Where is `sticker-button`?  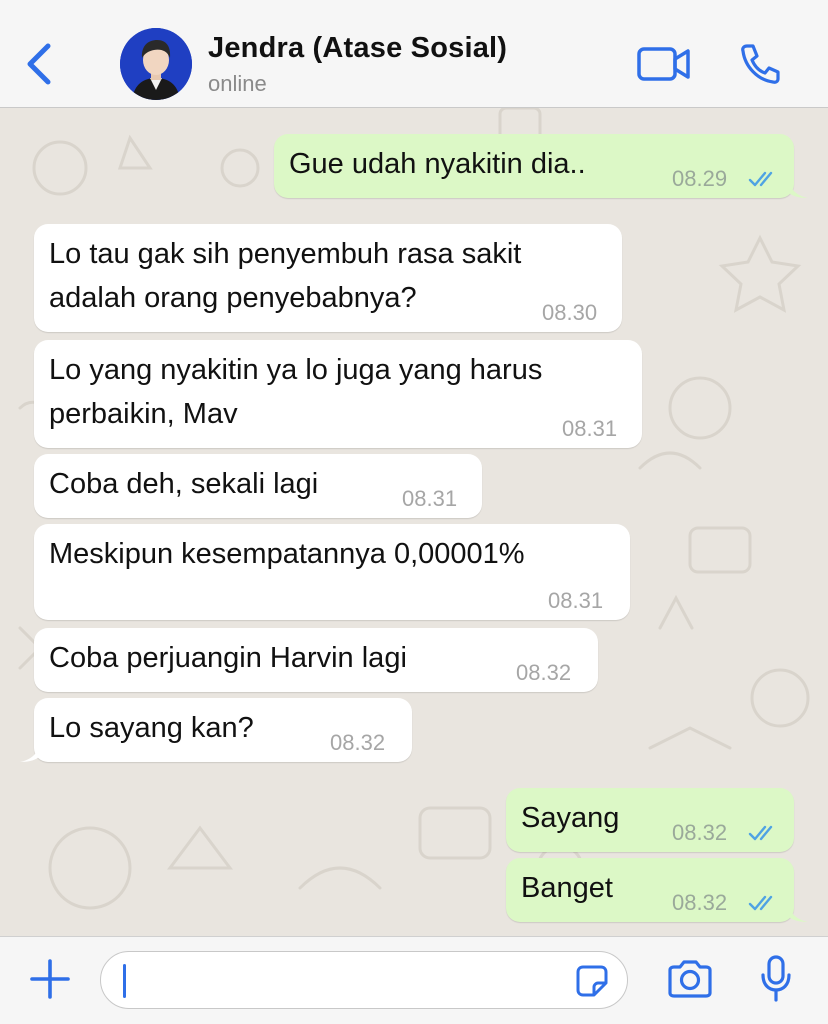
sticker-button is located at coordinates (592, 981).